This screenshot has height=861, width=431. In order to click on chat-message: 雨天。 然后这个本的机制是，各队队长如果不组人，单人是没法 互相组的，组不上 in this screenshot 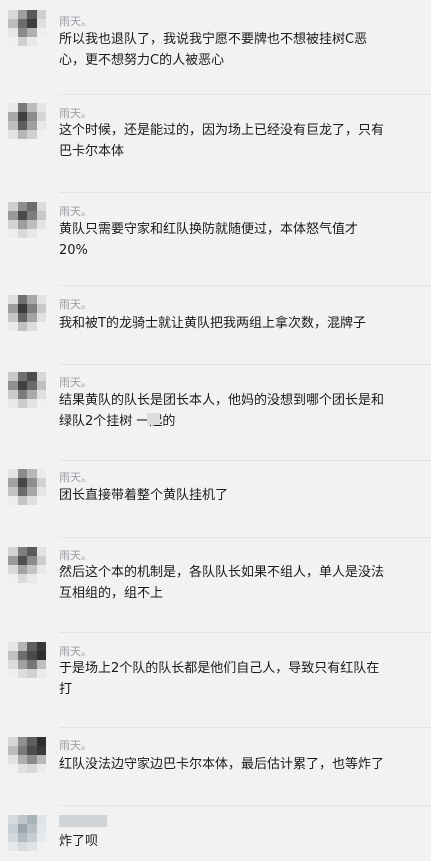, I will do `click(215, 585)`.